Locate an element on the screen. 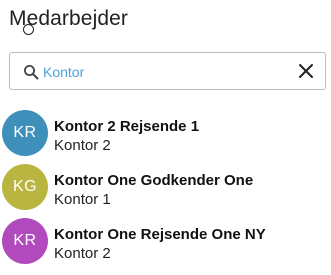 This screenshot has height=275, width=331. employee-name: Kontor 2 Rejsende 1 is located at coordinates (127, 126).